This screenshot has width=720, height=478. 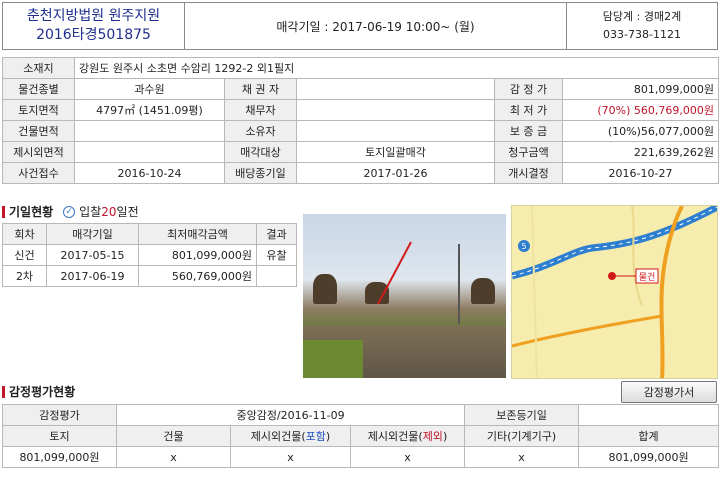 I want to click on row-label: 감 정 가, so click(x=528, y=89).